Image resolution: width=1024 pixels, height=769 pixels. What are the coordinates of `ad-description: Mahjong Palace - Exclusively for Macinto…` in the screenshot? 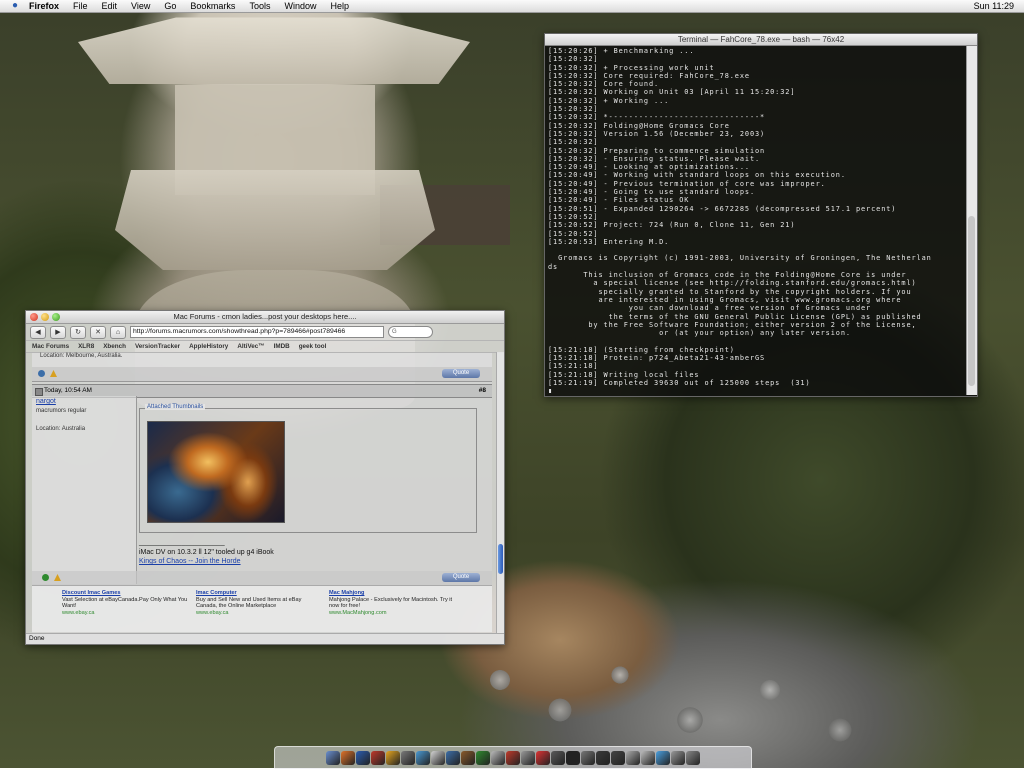 It's located at (391, 603).